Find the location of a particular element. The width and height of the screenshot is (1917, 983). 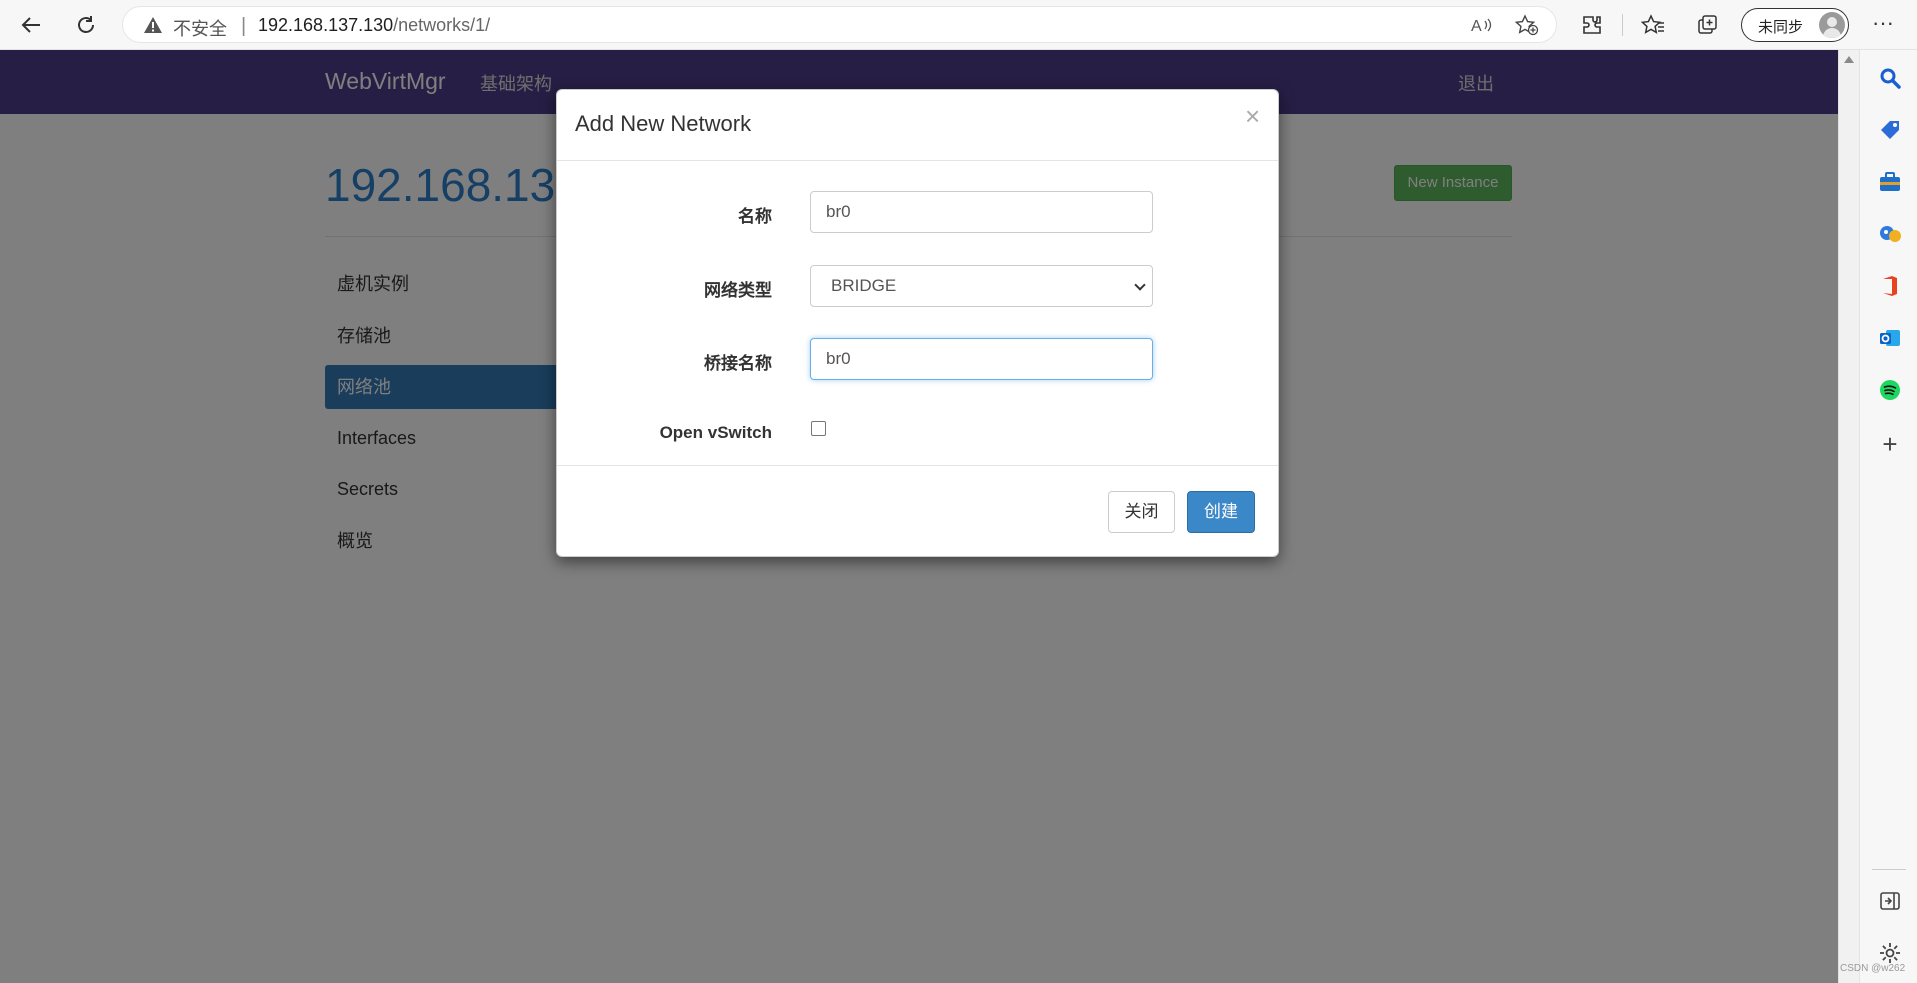

url-host: 192.168.137.130 is located at coordinates (326, 25).